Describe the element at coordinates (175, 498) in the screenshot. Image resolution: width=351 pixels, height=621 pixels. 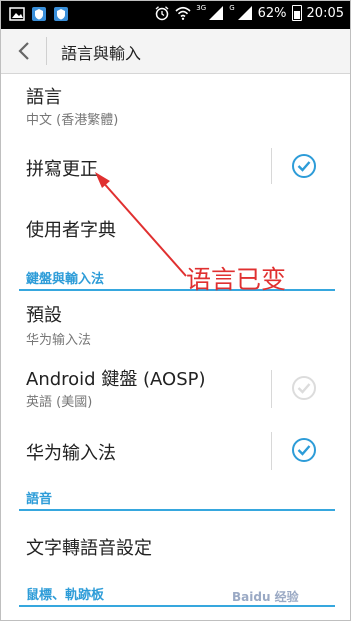
I see `section-speech: 語音` at that location.